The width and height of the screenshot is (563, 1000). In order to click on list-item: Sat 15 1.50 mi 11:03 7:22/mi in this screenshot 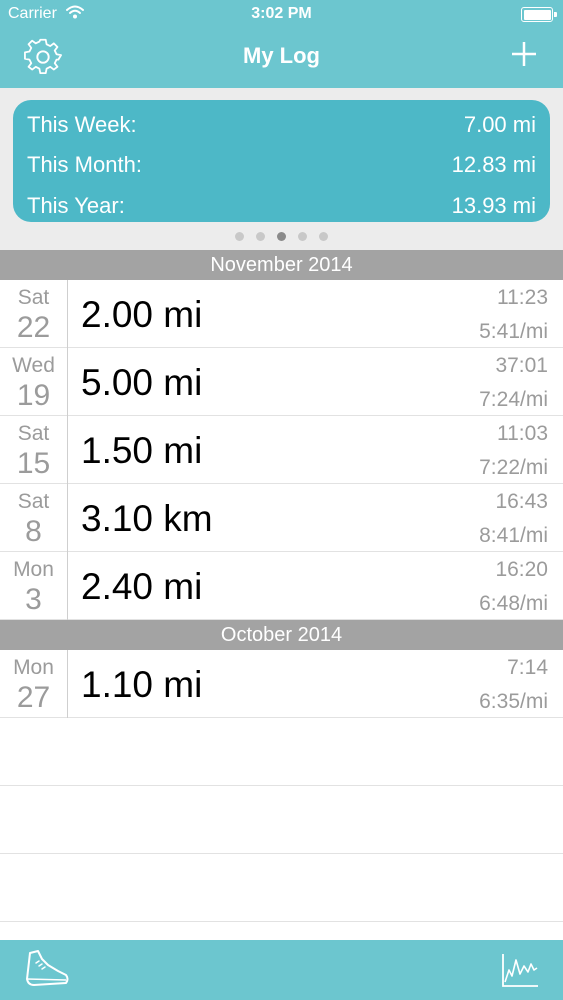, I will do `click(281, 450)`.